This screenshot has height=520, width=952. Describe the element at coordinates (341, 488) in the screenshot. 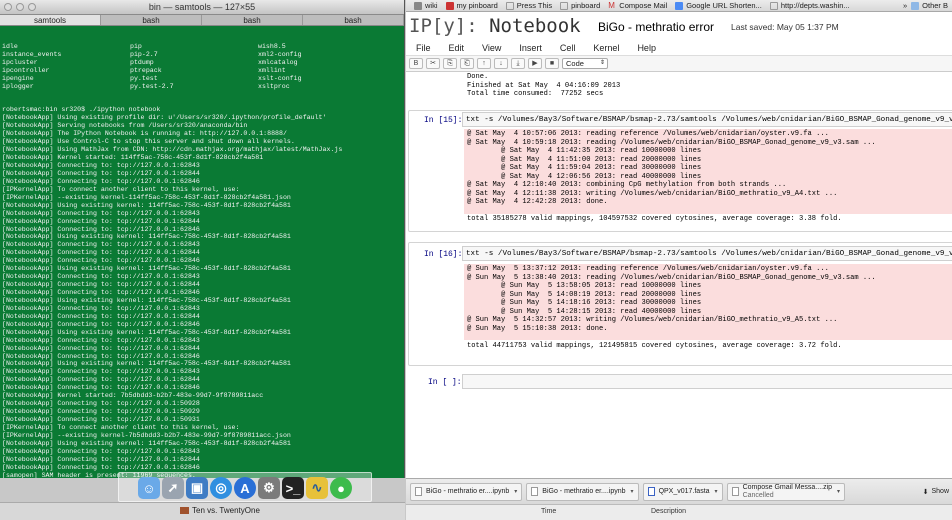

I see `chrome-icon: ●` at that location.